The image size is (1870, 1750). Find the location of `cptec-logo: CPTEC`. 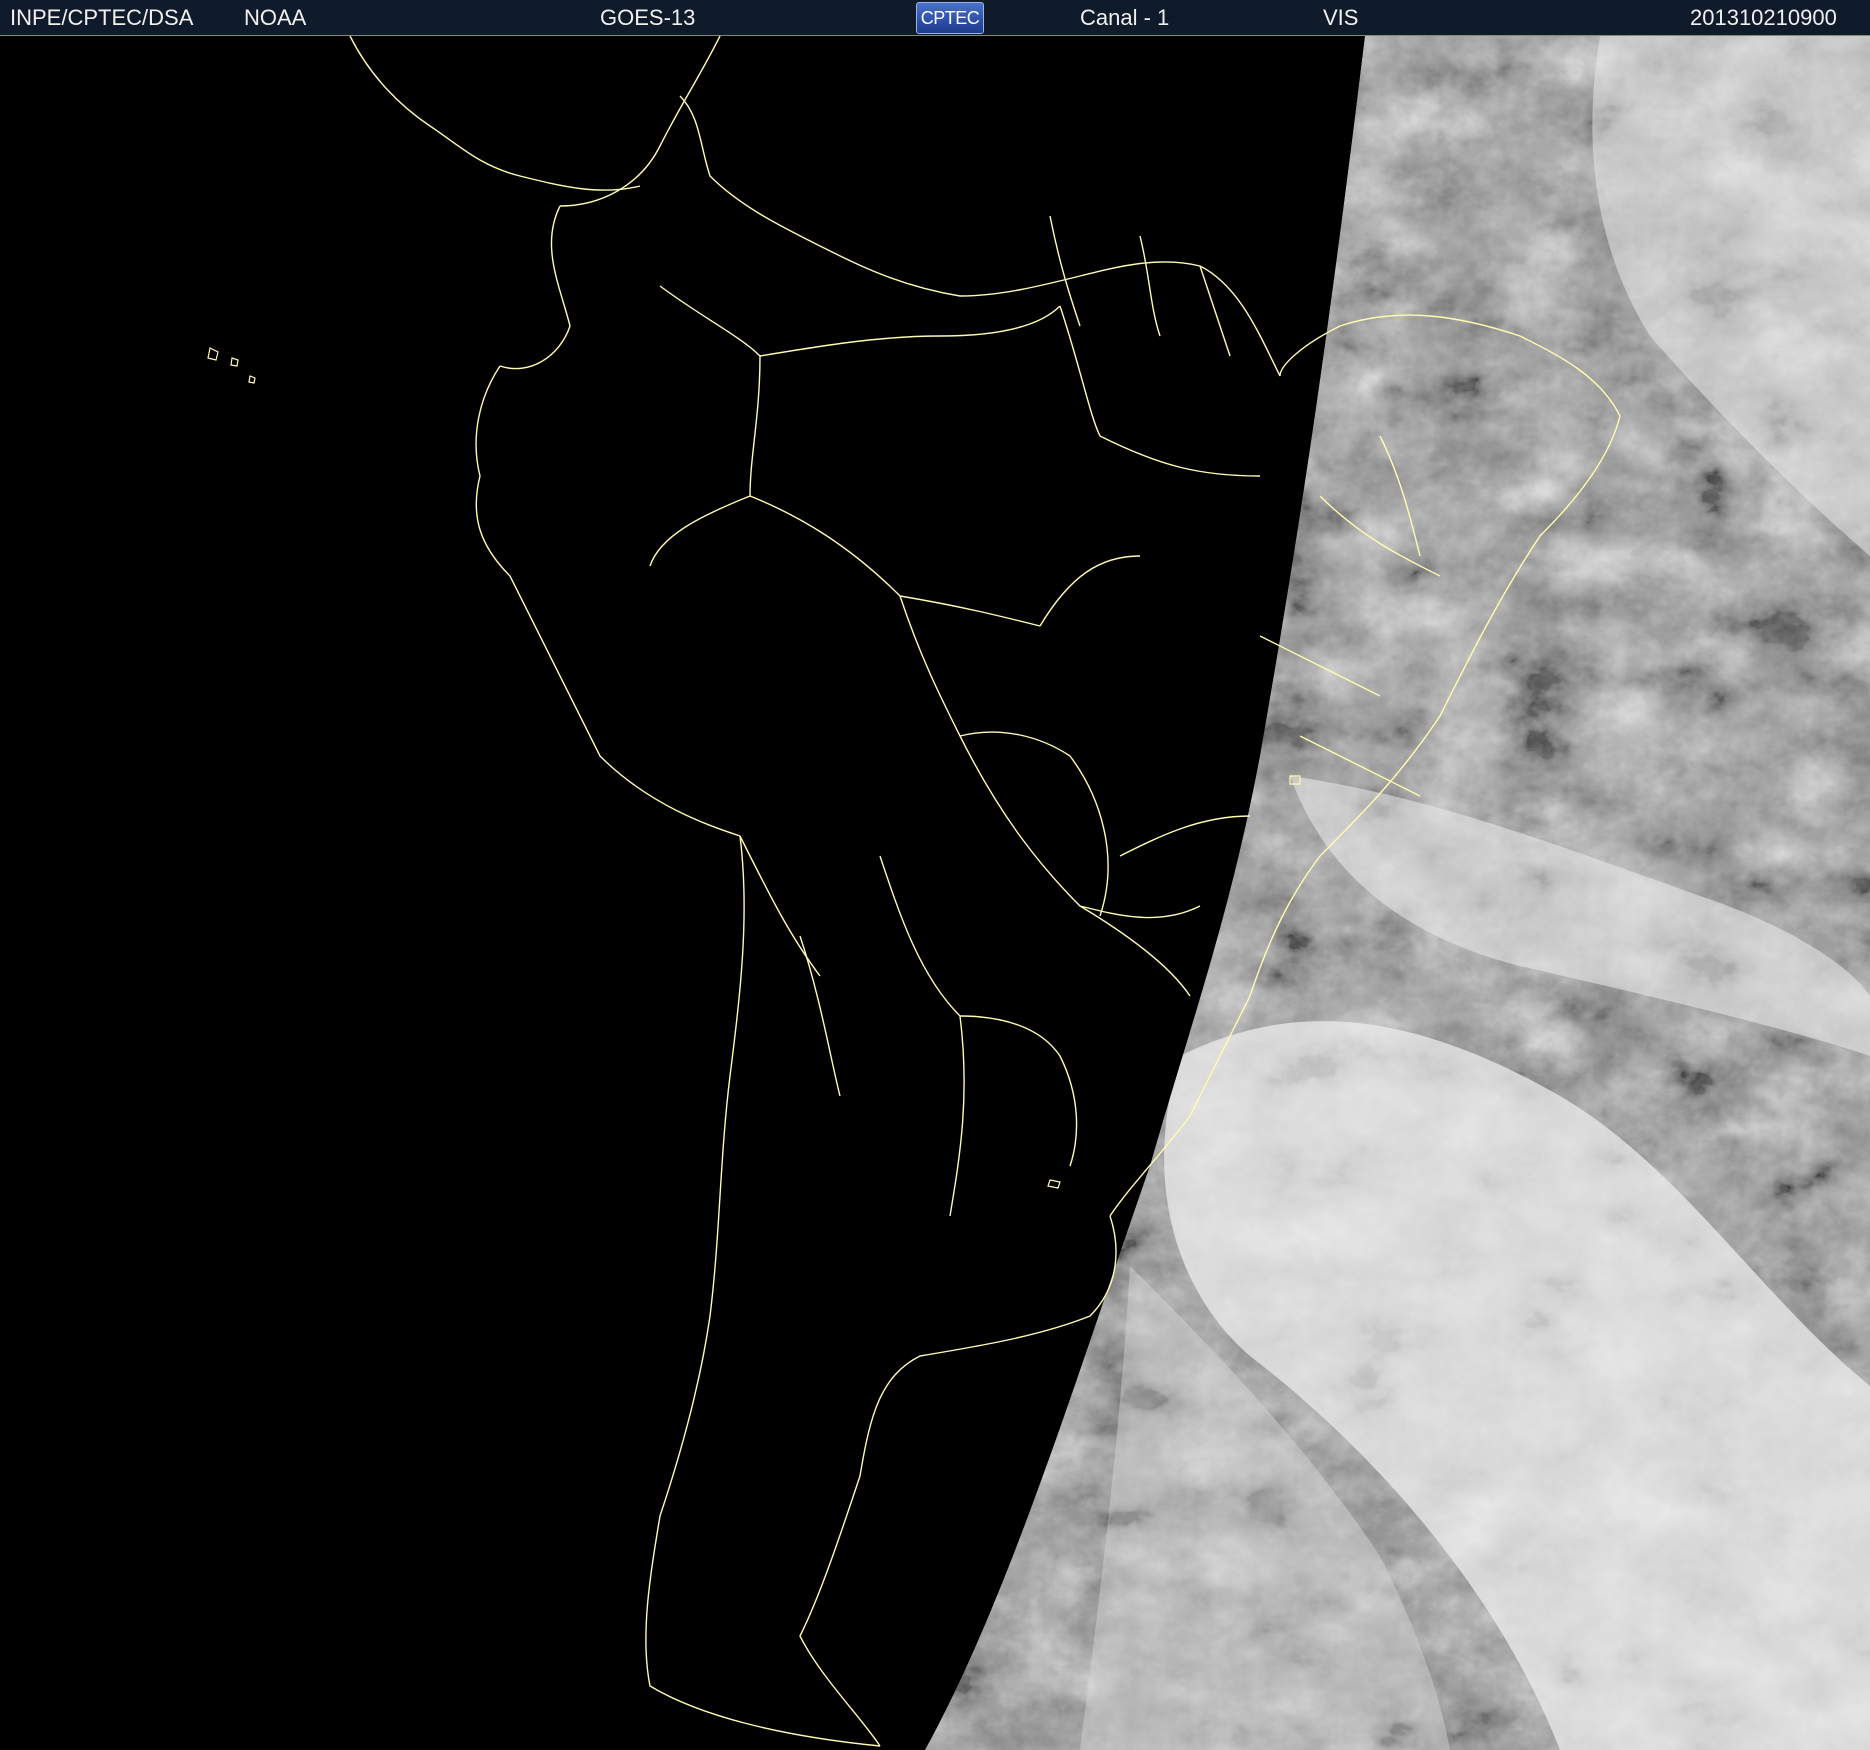

cptec-logo: CPTEC is located at coordinates (950, 18).